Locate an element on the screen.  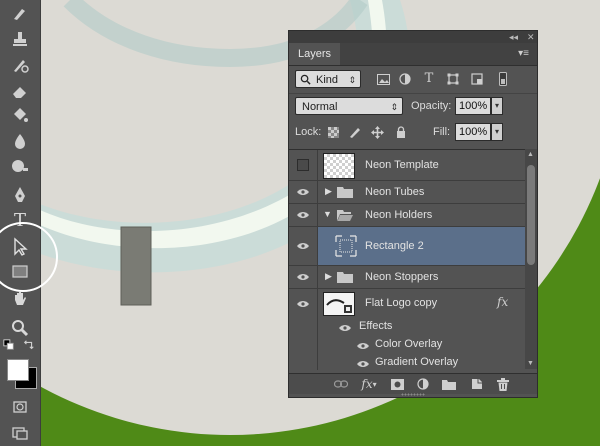
screen-mode-icon is located at coordinates (20, 433).